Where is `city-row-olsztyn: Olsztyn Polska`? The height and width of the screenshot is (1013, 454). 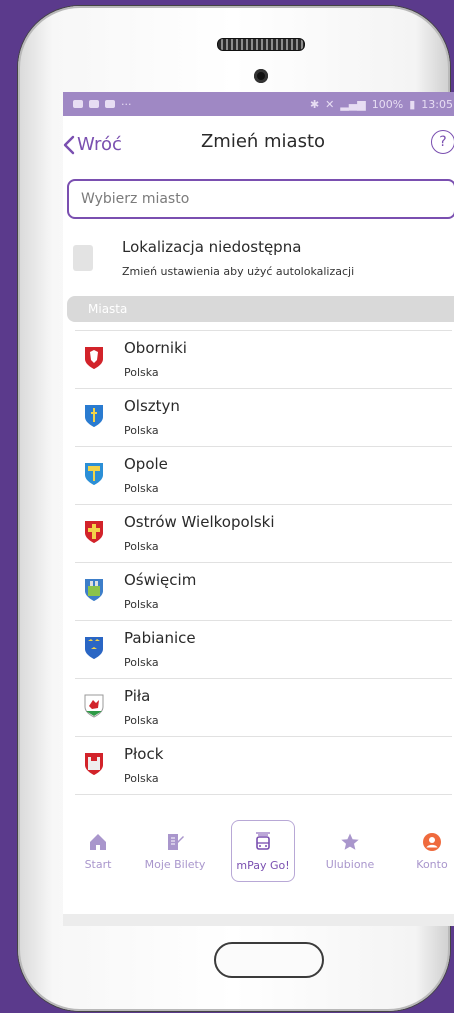
city-row-olsztyn: Olsztyn Polska is located at coordinates (263, 417).